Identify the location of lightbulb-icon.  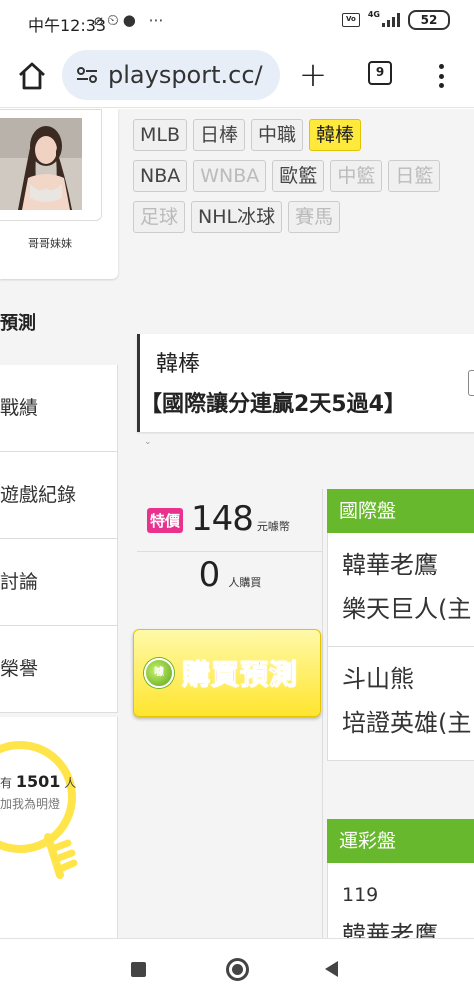
(39, 810).